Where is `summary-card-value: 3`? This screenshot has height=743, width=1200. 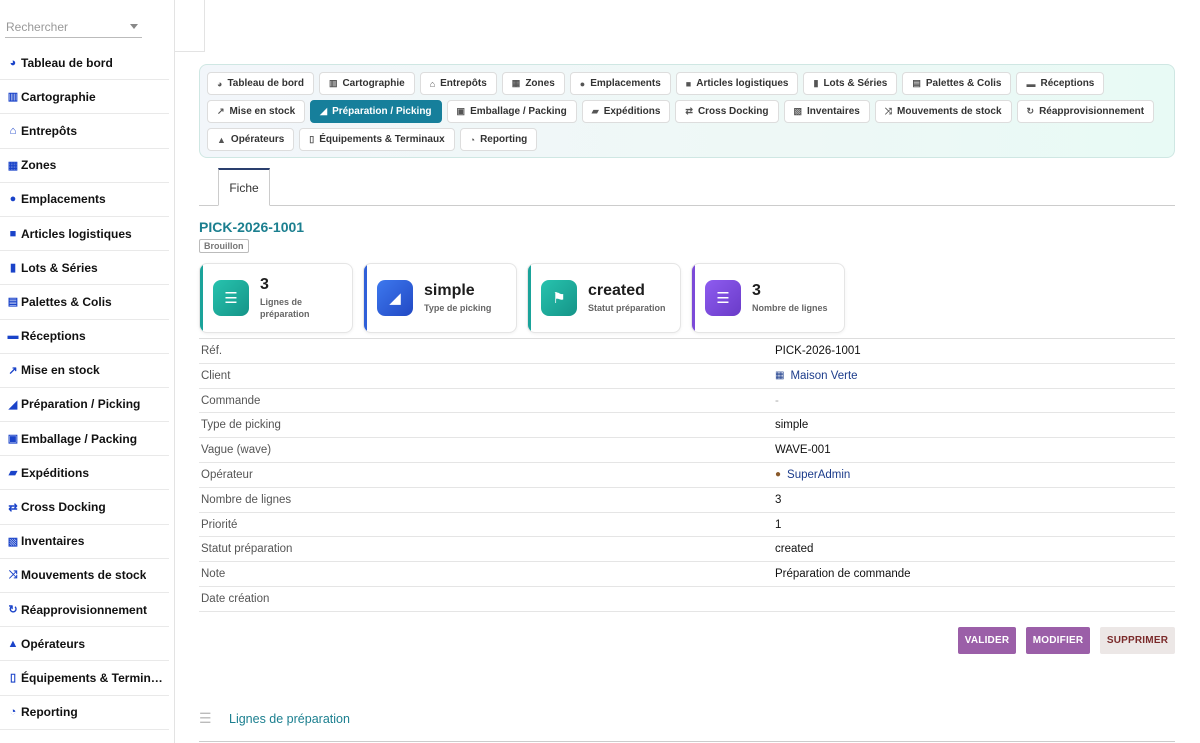 summary-card-value: 3 is located at coordinates (264, 284).